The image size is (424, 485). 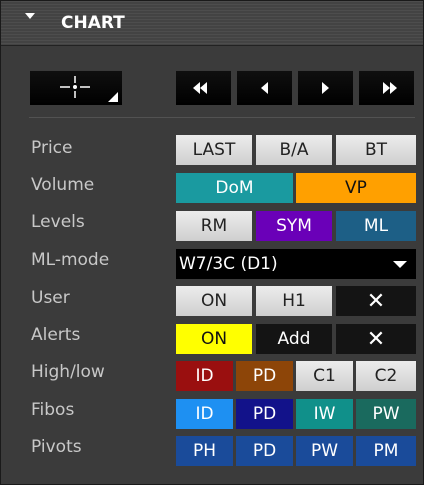 I want to click on double-left-arrow-icon, so click(x=200, y=88).